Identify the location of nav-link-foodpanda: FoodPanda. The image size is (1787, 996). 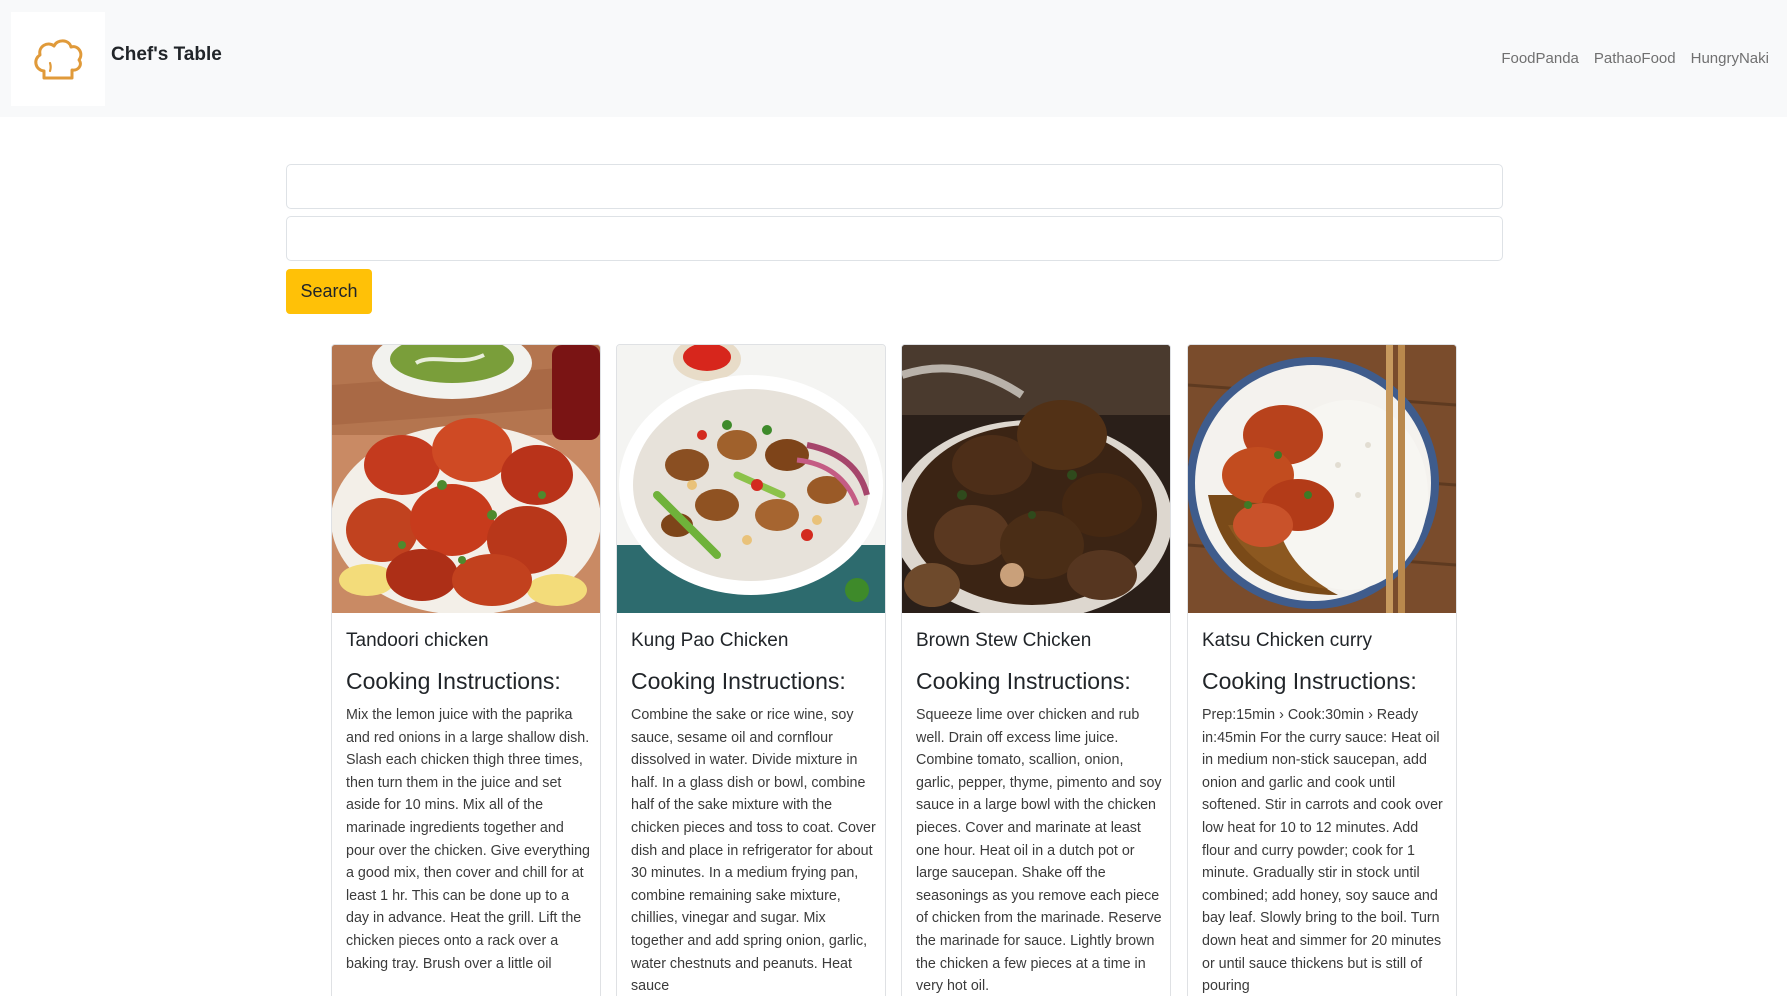
(1540, 58).